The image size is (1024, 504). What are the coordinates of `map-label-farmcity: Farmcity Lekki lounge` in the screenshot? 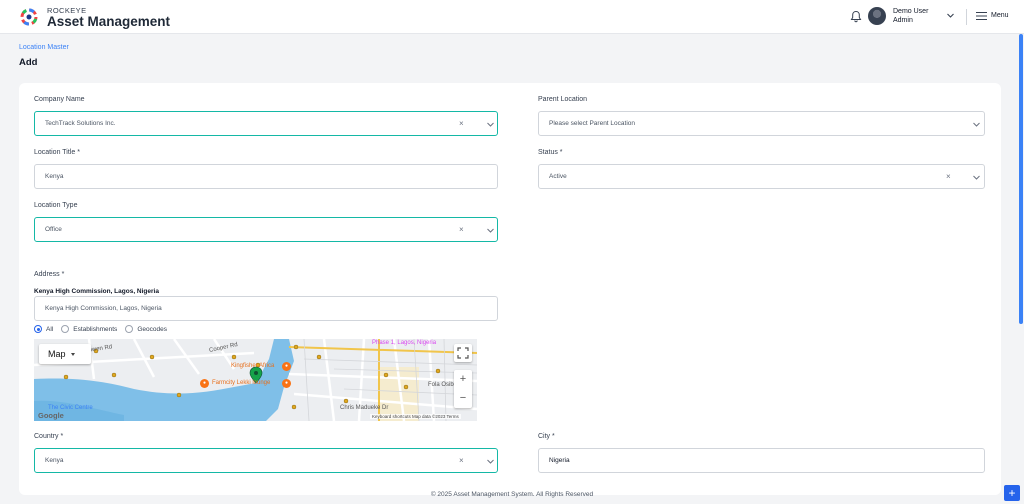 It's located at (241, 383).